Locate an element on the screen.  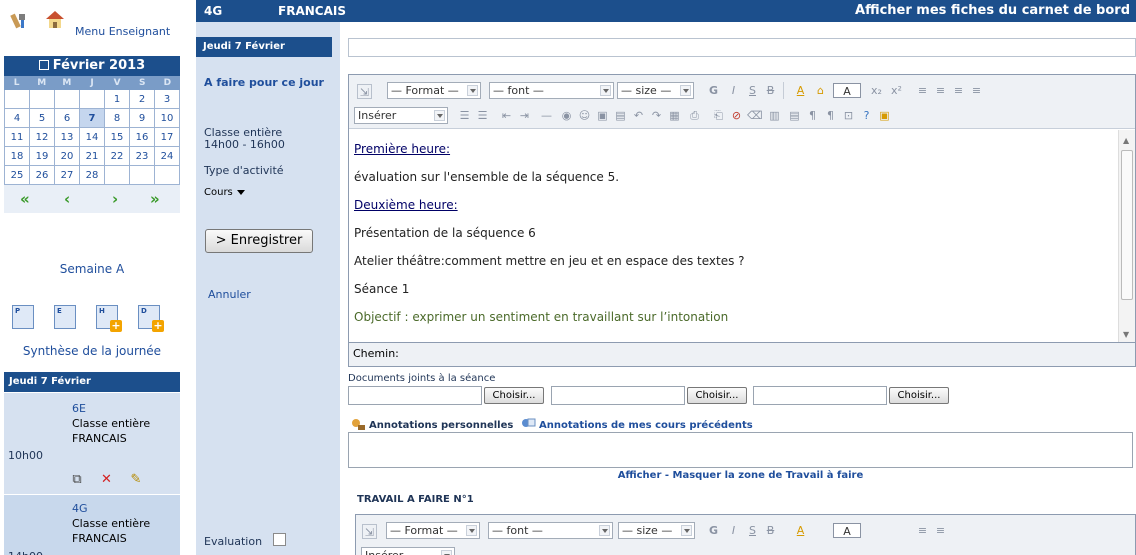
table-icon: ▦ is located at coordinates (674, 115).